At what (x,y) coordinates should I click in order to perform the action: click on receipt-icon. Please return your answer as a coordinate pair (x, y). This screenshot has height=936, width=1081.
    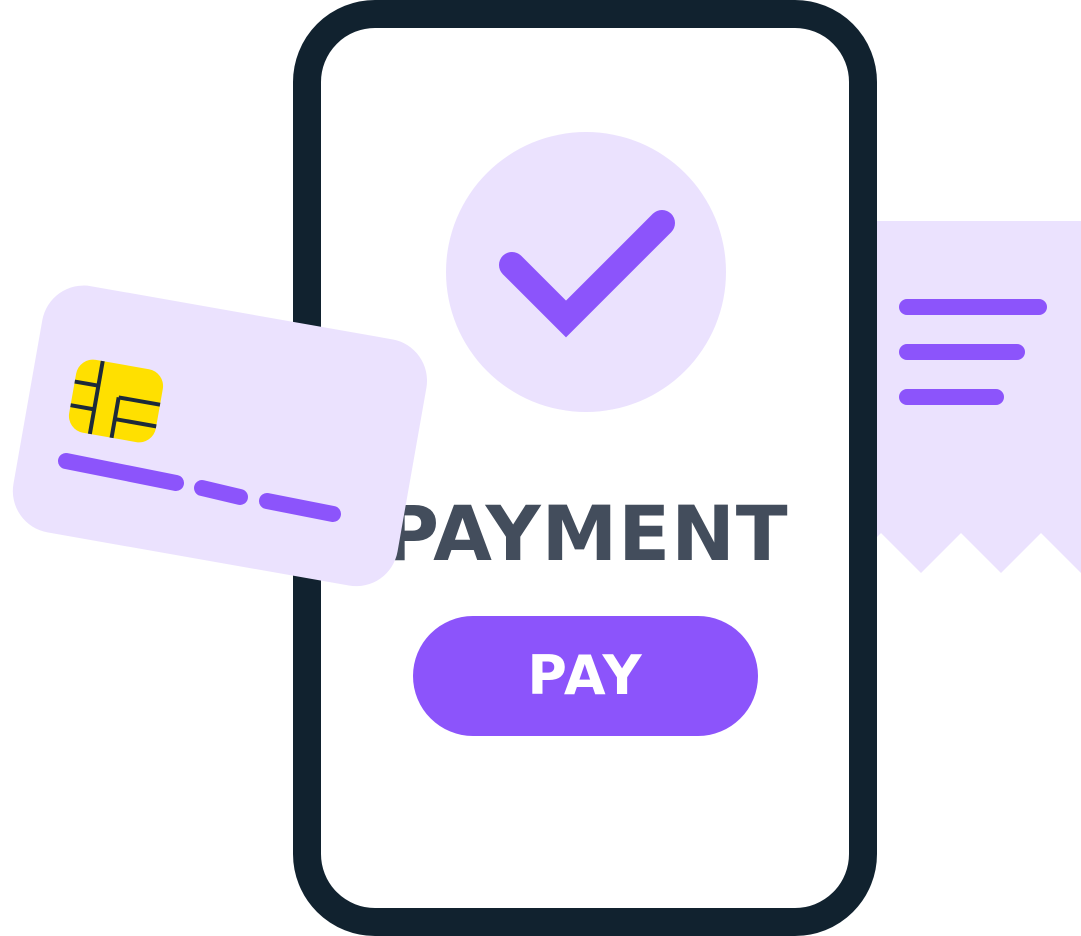
    Looking at the image, I should click on (978, 397).